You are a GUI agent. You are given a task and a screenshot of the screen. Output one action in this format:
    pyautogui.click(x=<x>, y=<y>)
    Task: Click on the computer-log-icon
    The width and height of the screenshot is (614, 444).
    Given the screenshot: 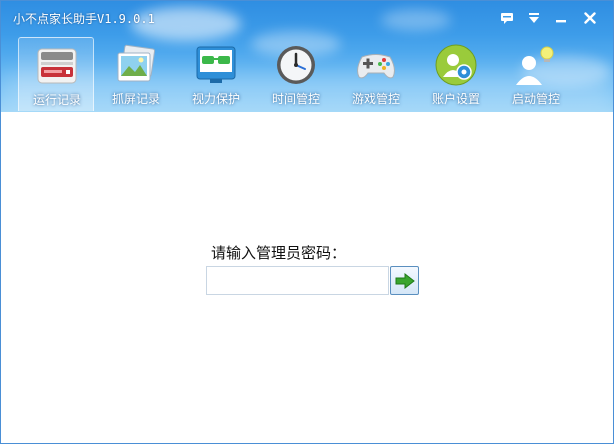 What is the action you would take?
    pyautogui.click(x=57, y=66)
    